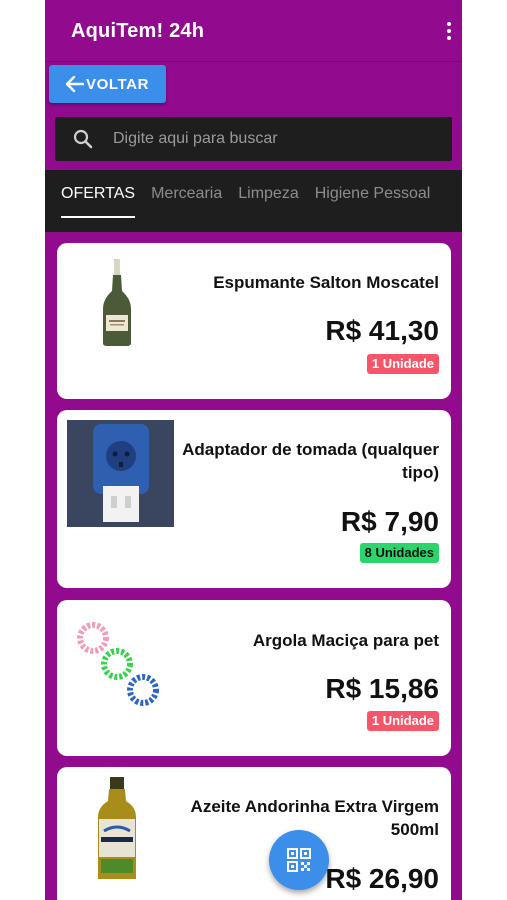 The image size is (507, 900). Describe the element at coordinates (117, 662) in the screenshot. I see `pet-rings-image` at that location.